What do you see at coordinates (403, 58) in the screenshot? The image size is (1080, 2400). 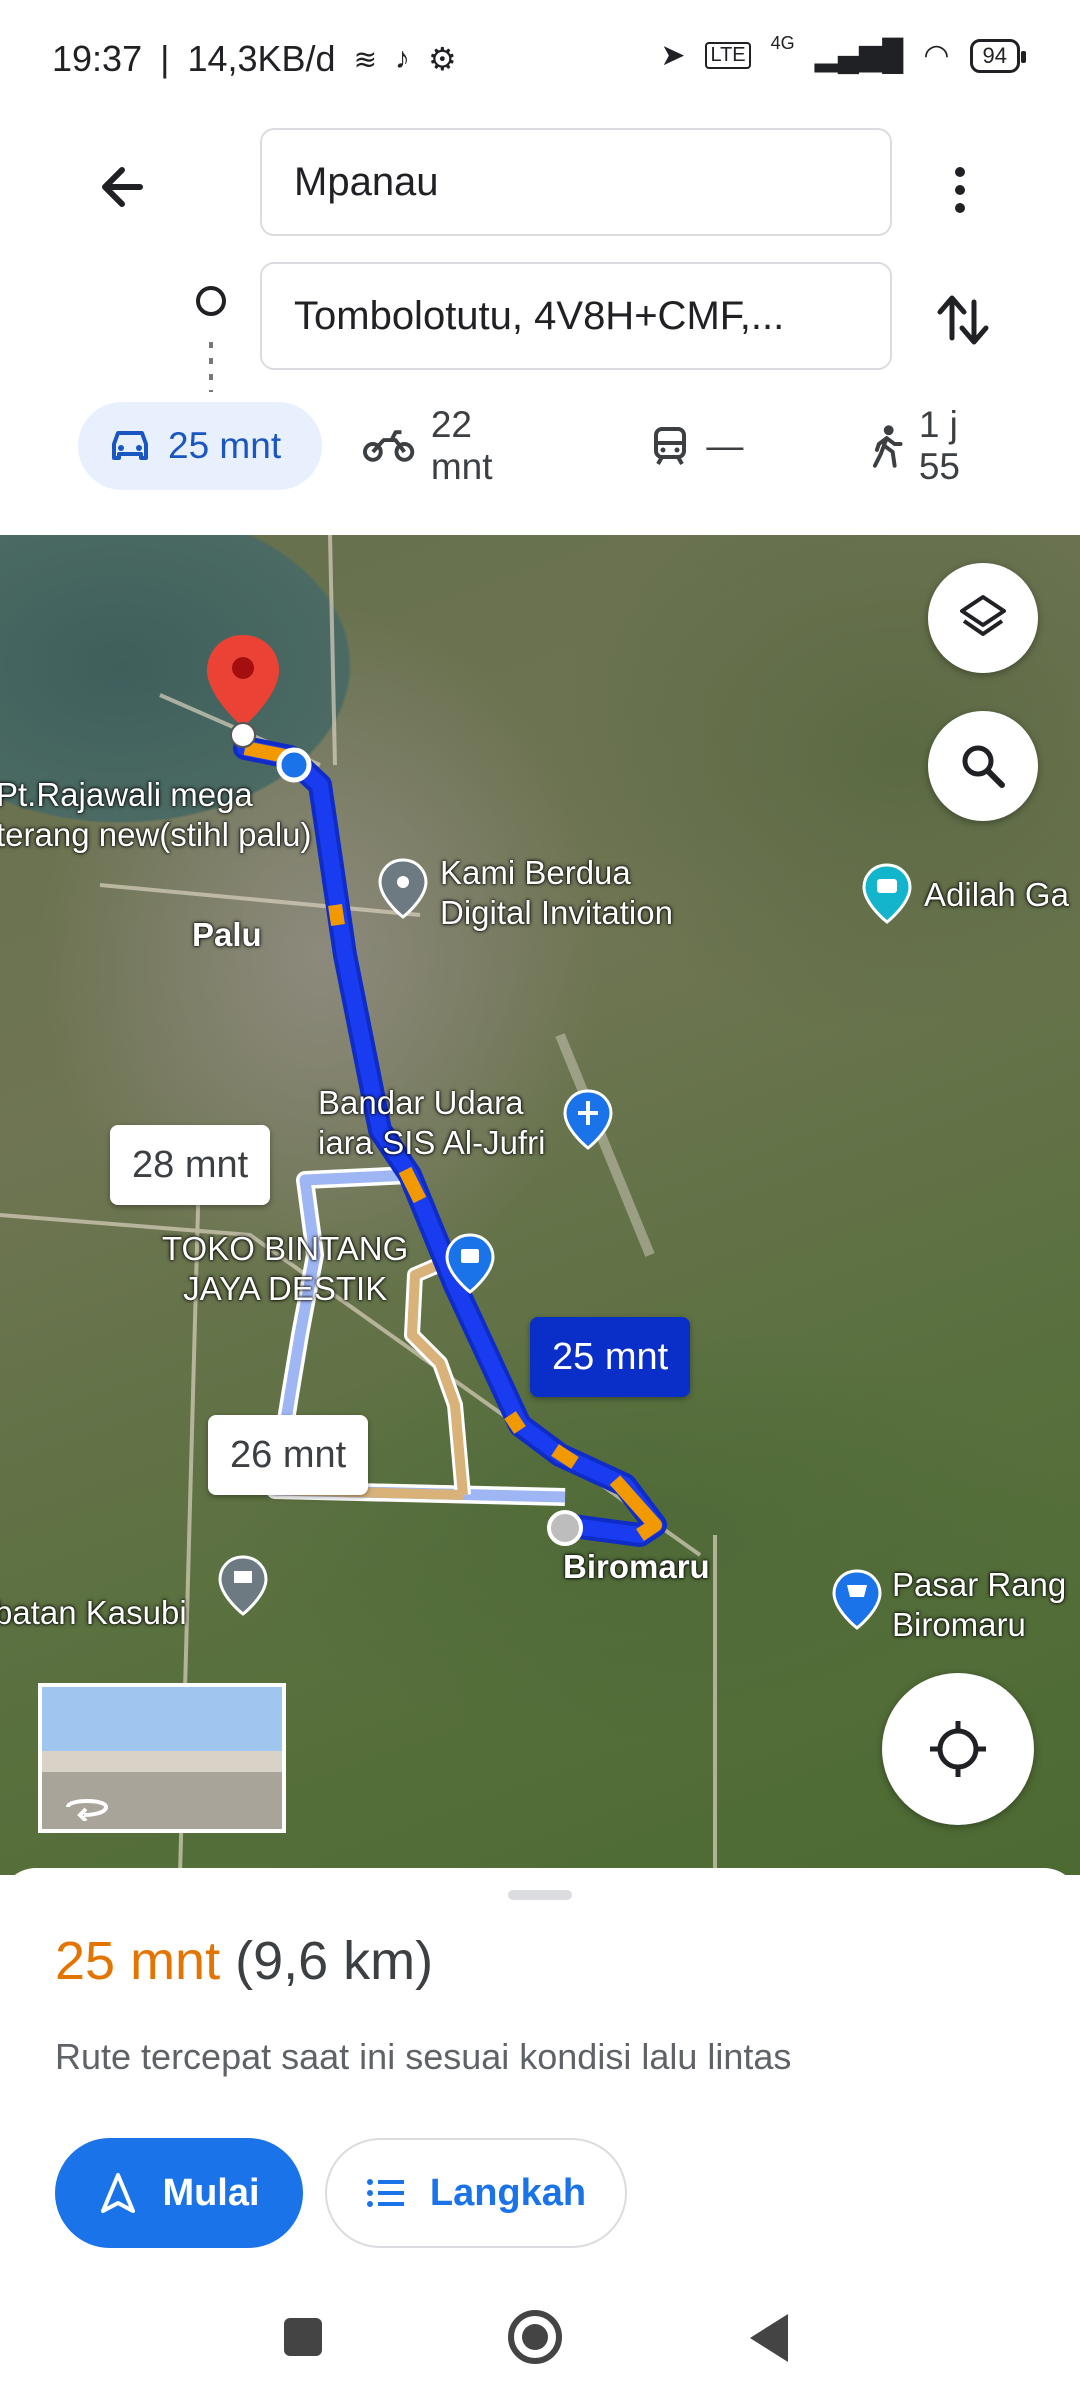 I see `tiktok-icon: ♪` at bounding box center [403, 58].